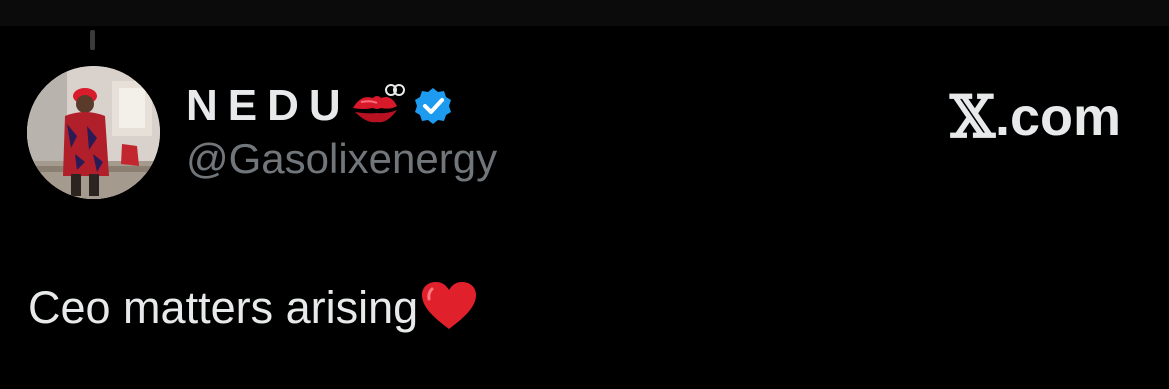  I want to click on post-text: Ceo matters arising, so click(223, 307).